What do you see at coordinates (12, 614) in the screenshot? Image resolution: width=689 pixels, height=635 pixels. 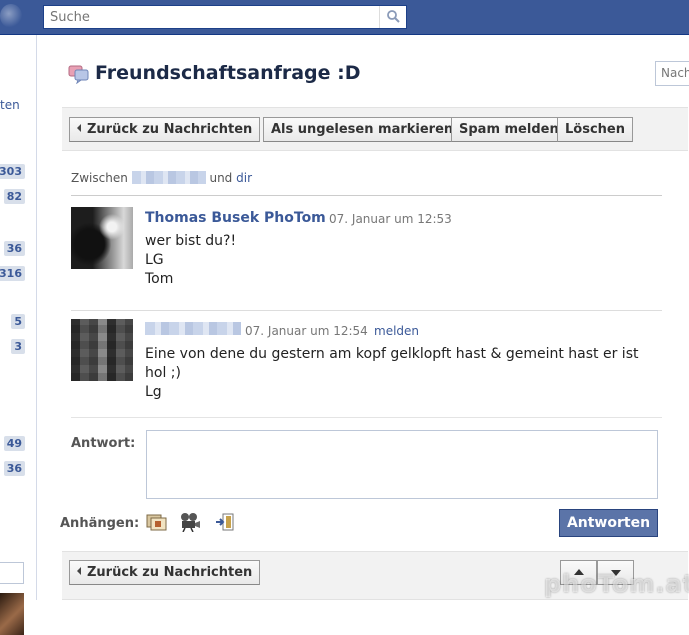 I see `sidebar-photo` at bounding box center [12, 614].